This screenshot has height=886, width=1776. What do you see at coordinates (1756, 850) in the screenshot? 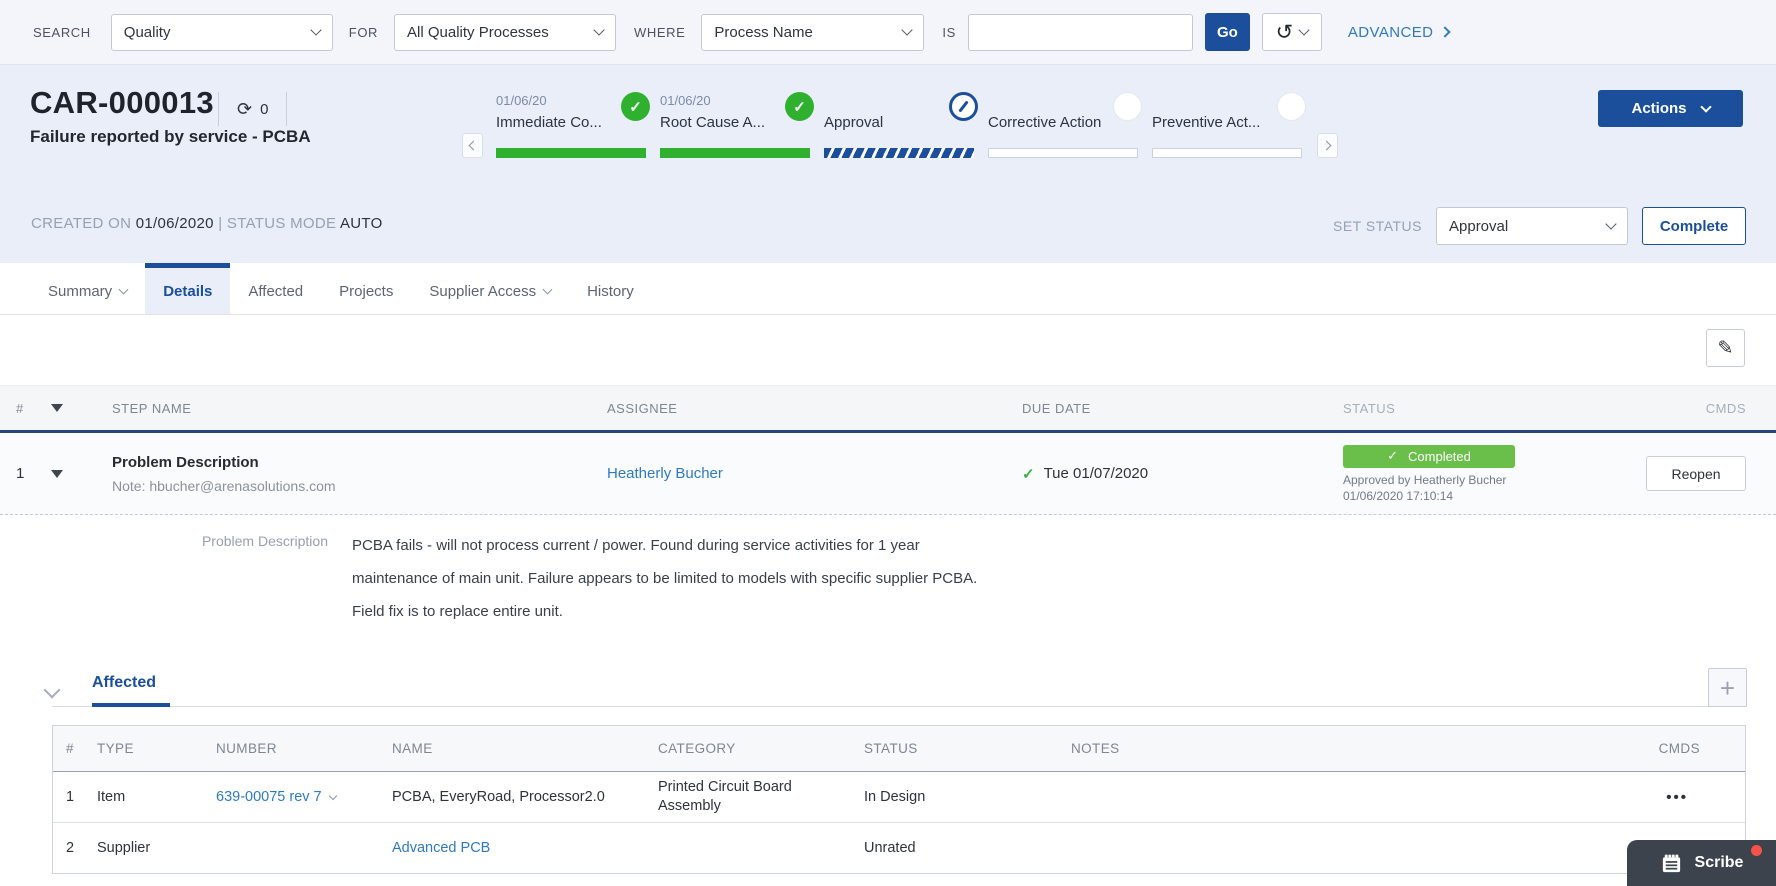
I see `notification-dot` at bounding box center [1756, 850].